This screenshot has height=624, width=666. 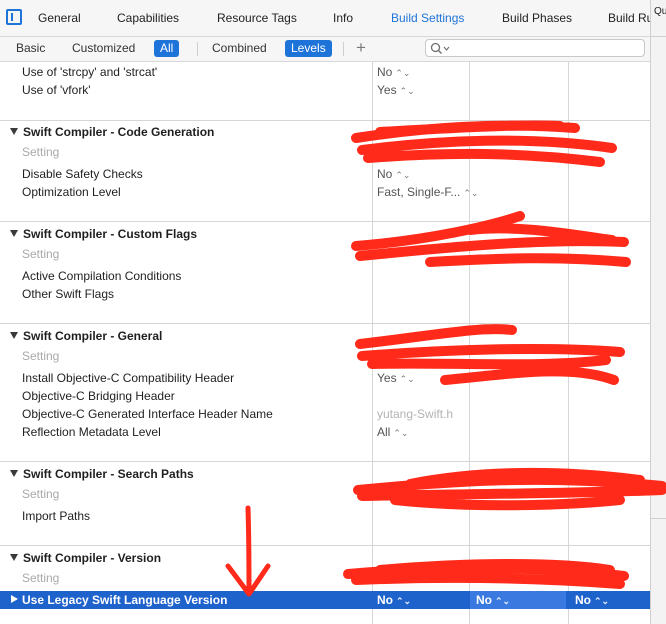 I want to click on setting-value: All ⌃⌄, so click(x=392, y=432).